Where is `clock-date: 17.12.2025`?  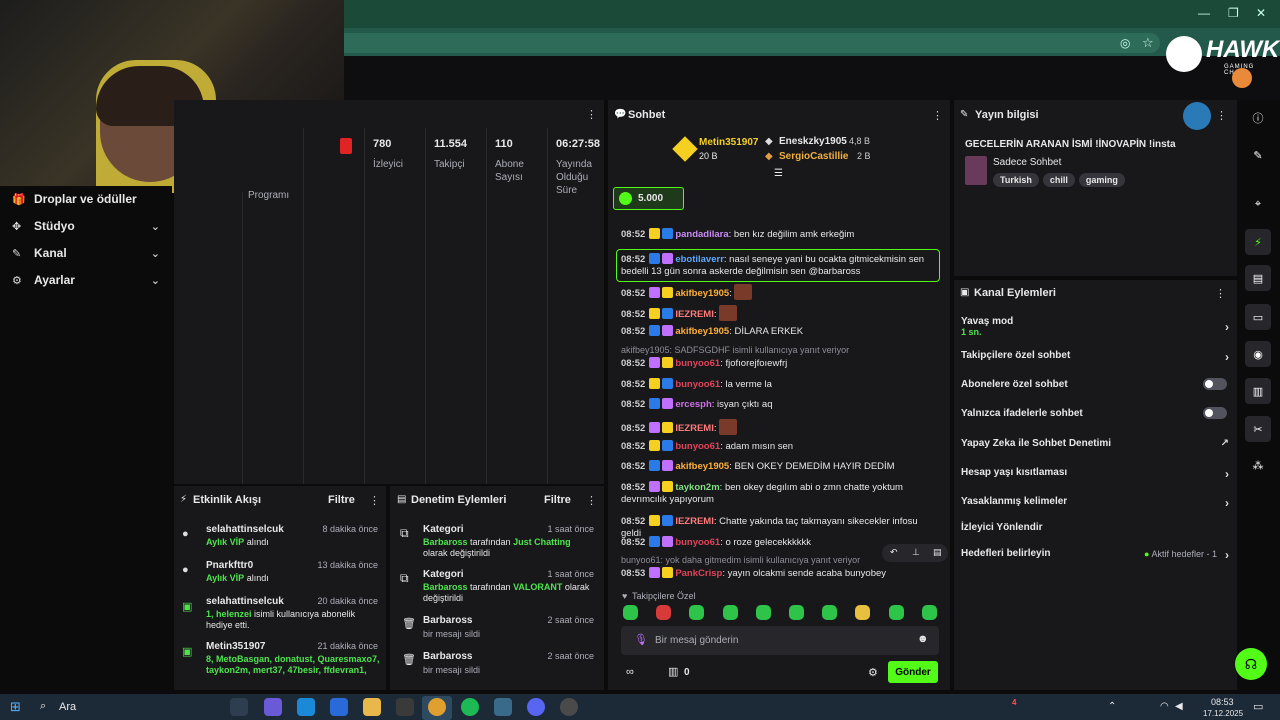 clock-date: 17.12.2025 is located at coordinates (1223, 713).